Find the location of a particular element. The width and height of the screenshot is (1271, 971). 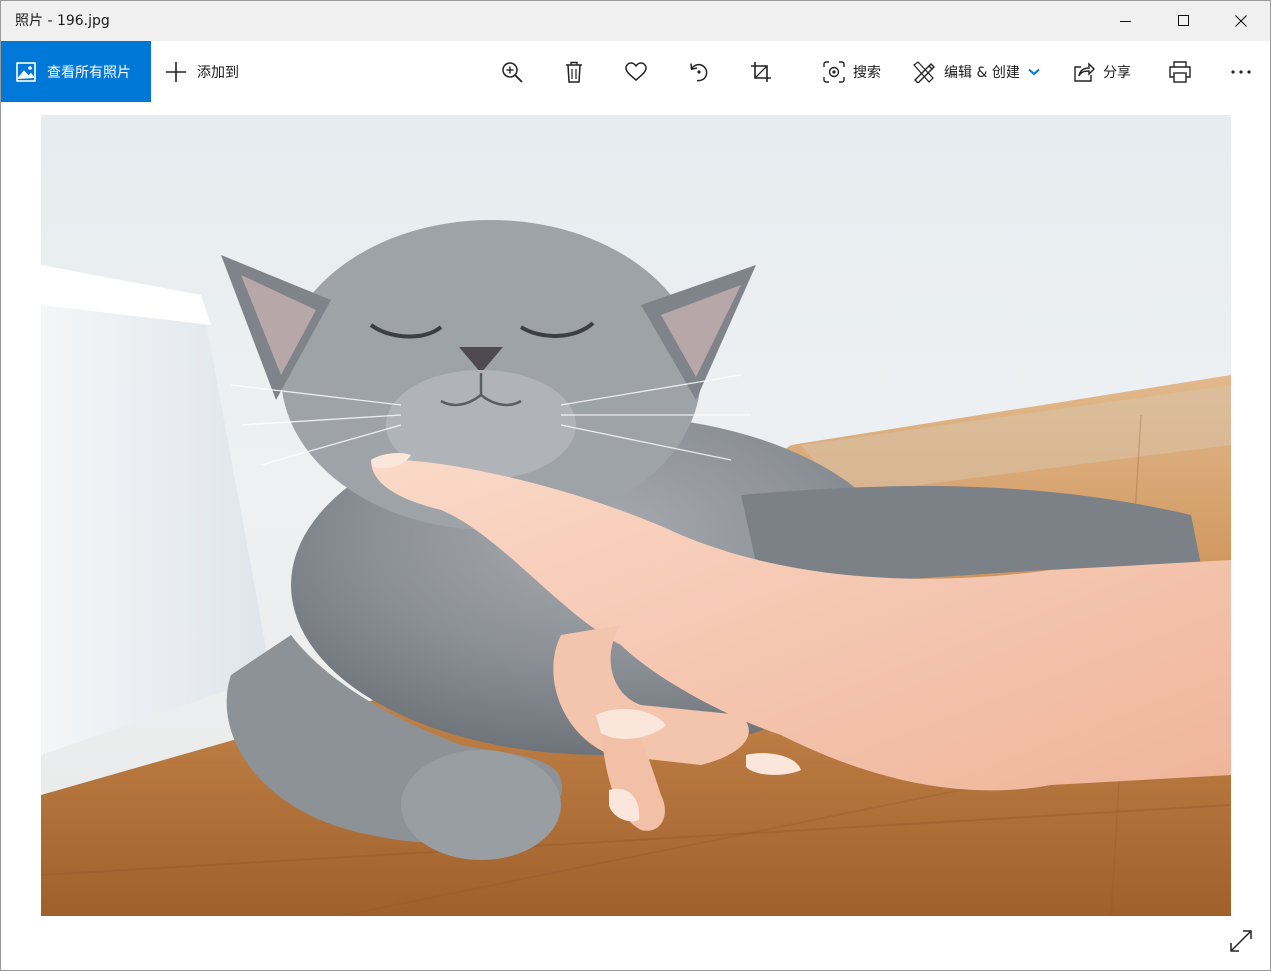

zoom-in-icon is located at coordinates (512, 72).